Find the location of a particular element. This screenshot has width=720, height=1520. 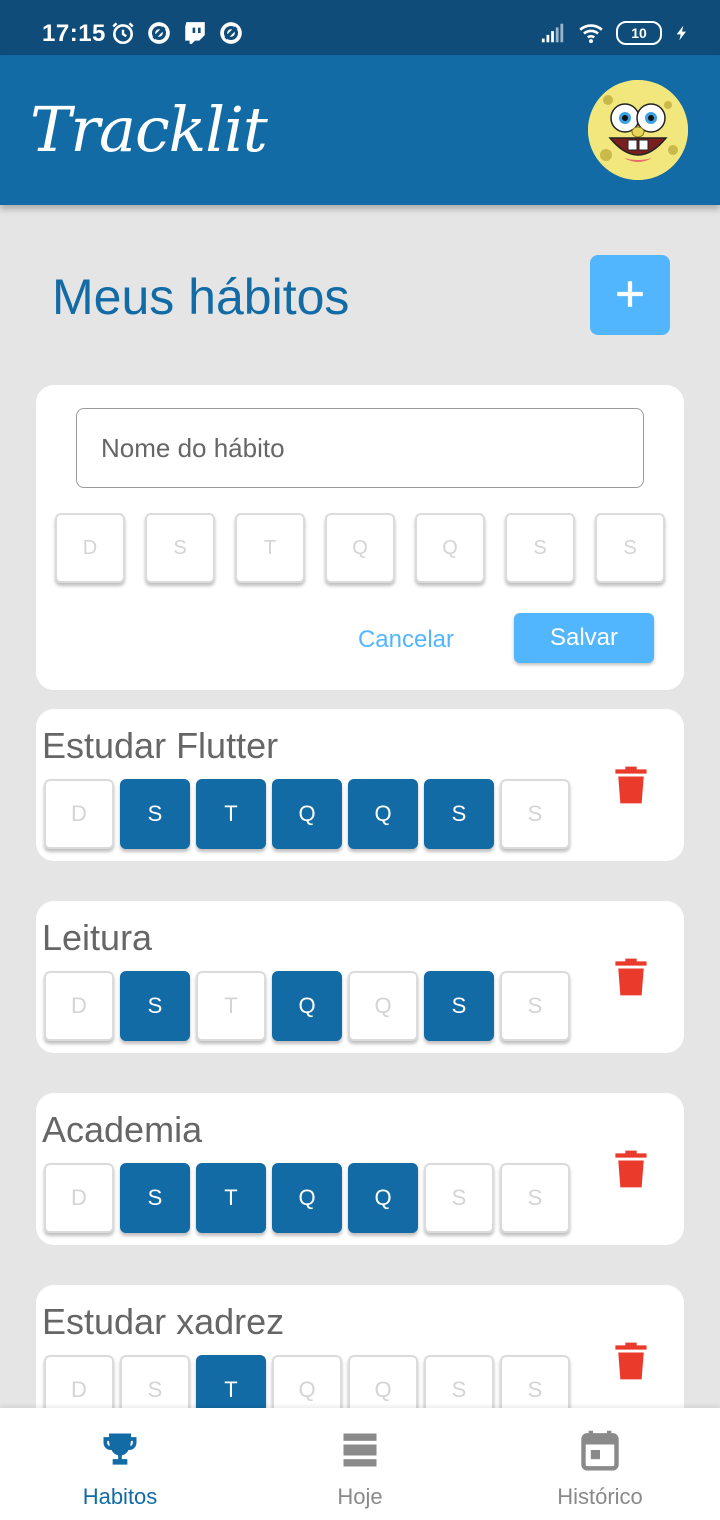

page-title: Meus hábitos is located at coordinates (201, 297).